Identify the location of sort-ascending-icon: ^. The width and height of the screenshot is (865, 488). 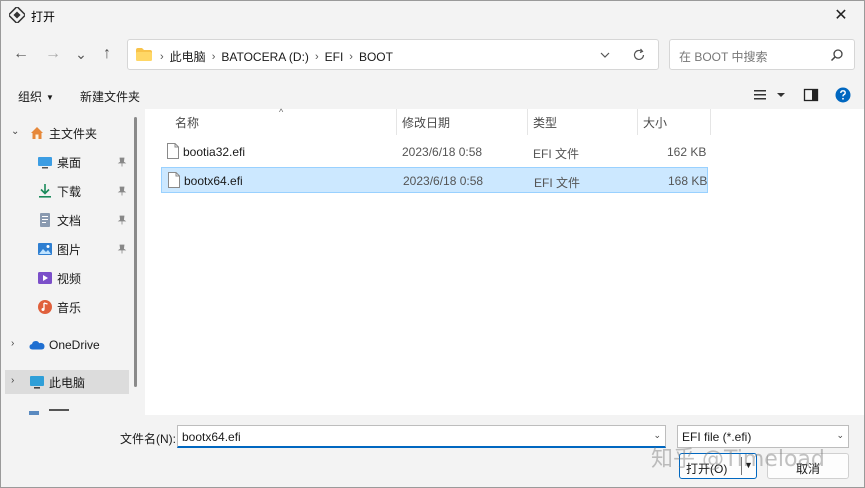
(281, 112).